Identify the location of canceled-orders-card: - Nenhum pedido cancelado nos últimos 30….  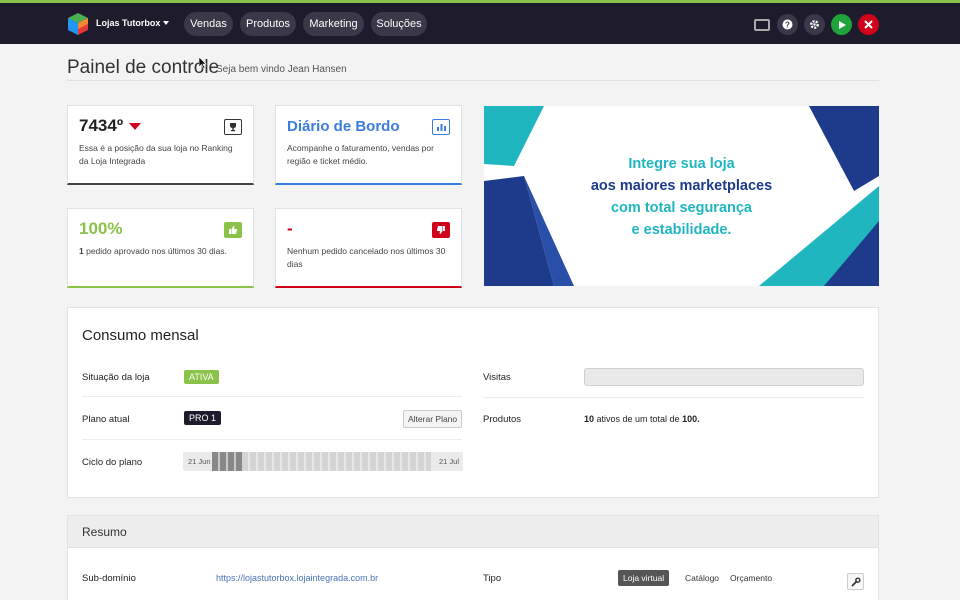
(368, 248).